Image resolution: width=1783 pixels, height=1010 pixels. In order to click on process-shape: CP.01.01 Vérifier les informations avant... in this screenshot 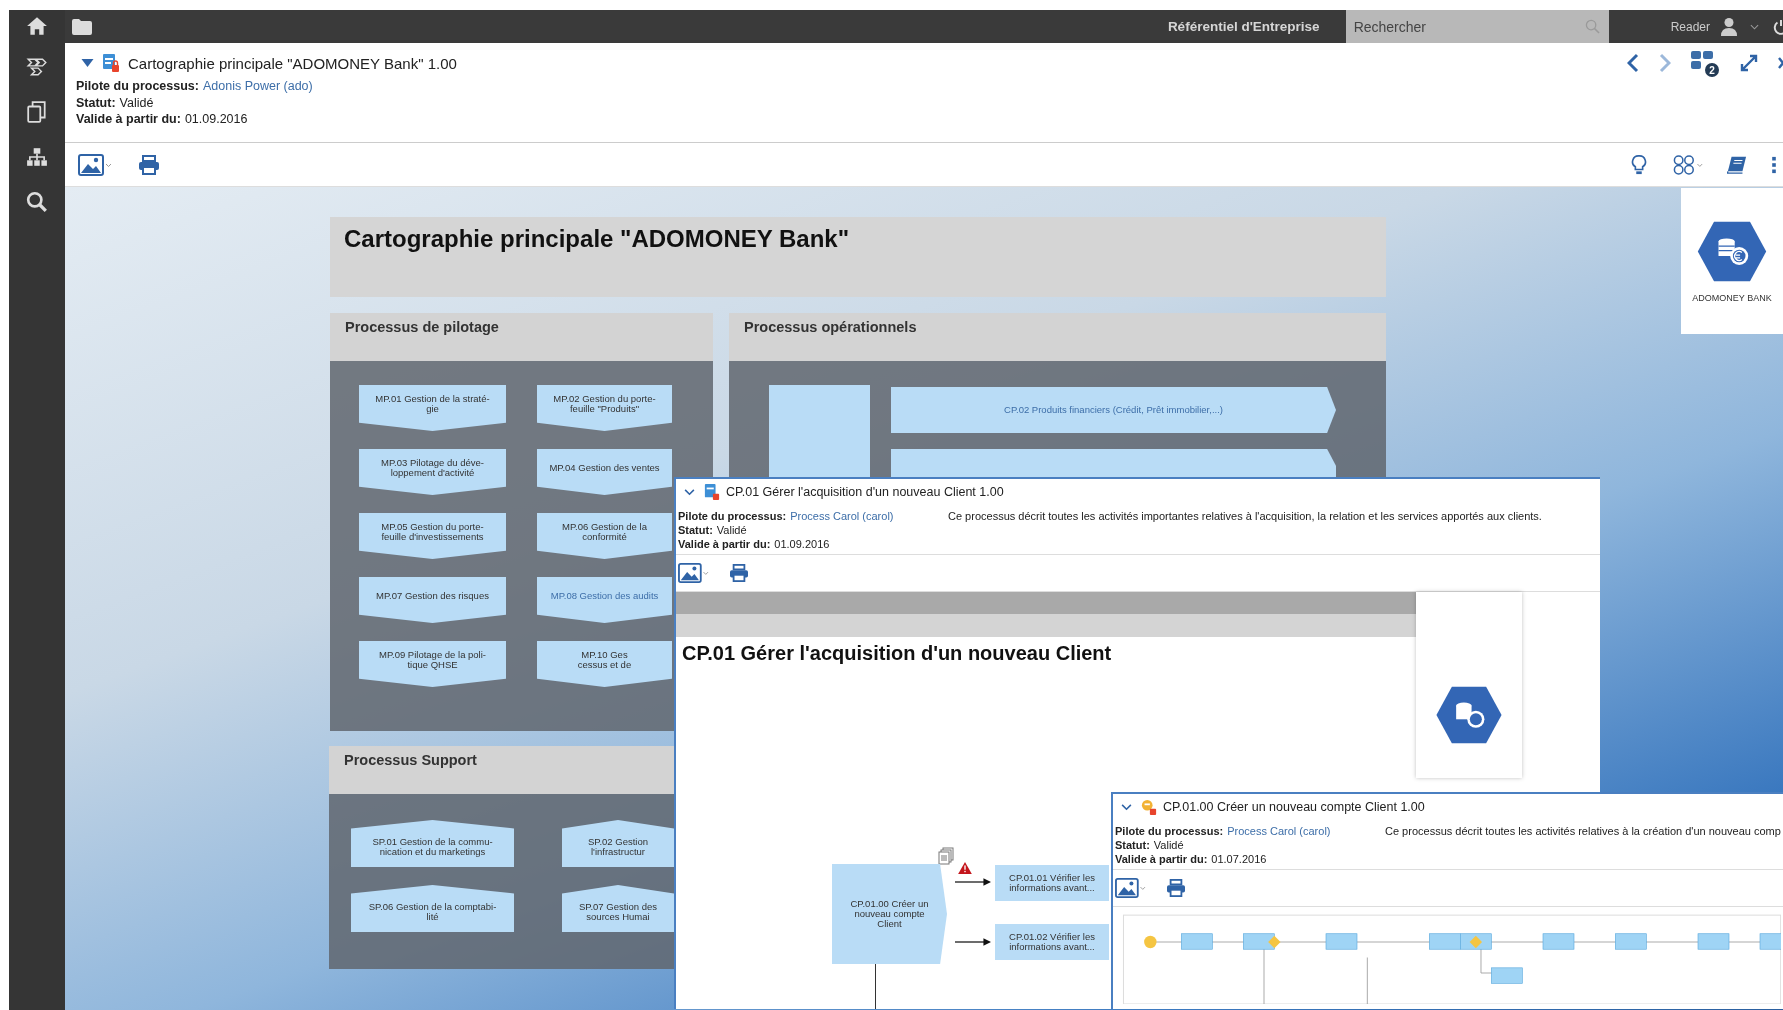, I will do `click(1052, 883)`.